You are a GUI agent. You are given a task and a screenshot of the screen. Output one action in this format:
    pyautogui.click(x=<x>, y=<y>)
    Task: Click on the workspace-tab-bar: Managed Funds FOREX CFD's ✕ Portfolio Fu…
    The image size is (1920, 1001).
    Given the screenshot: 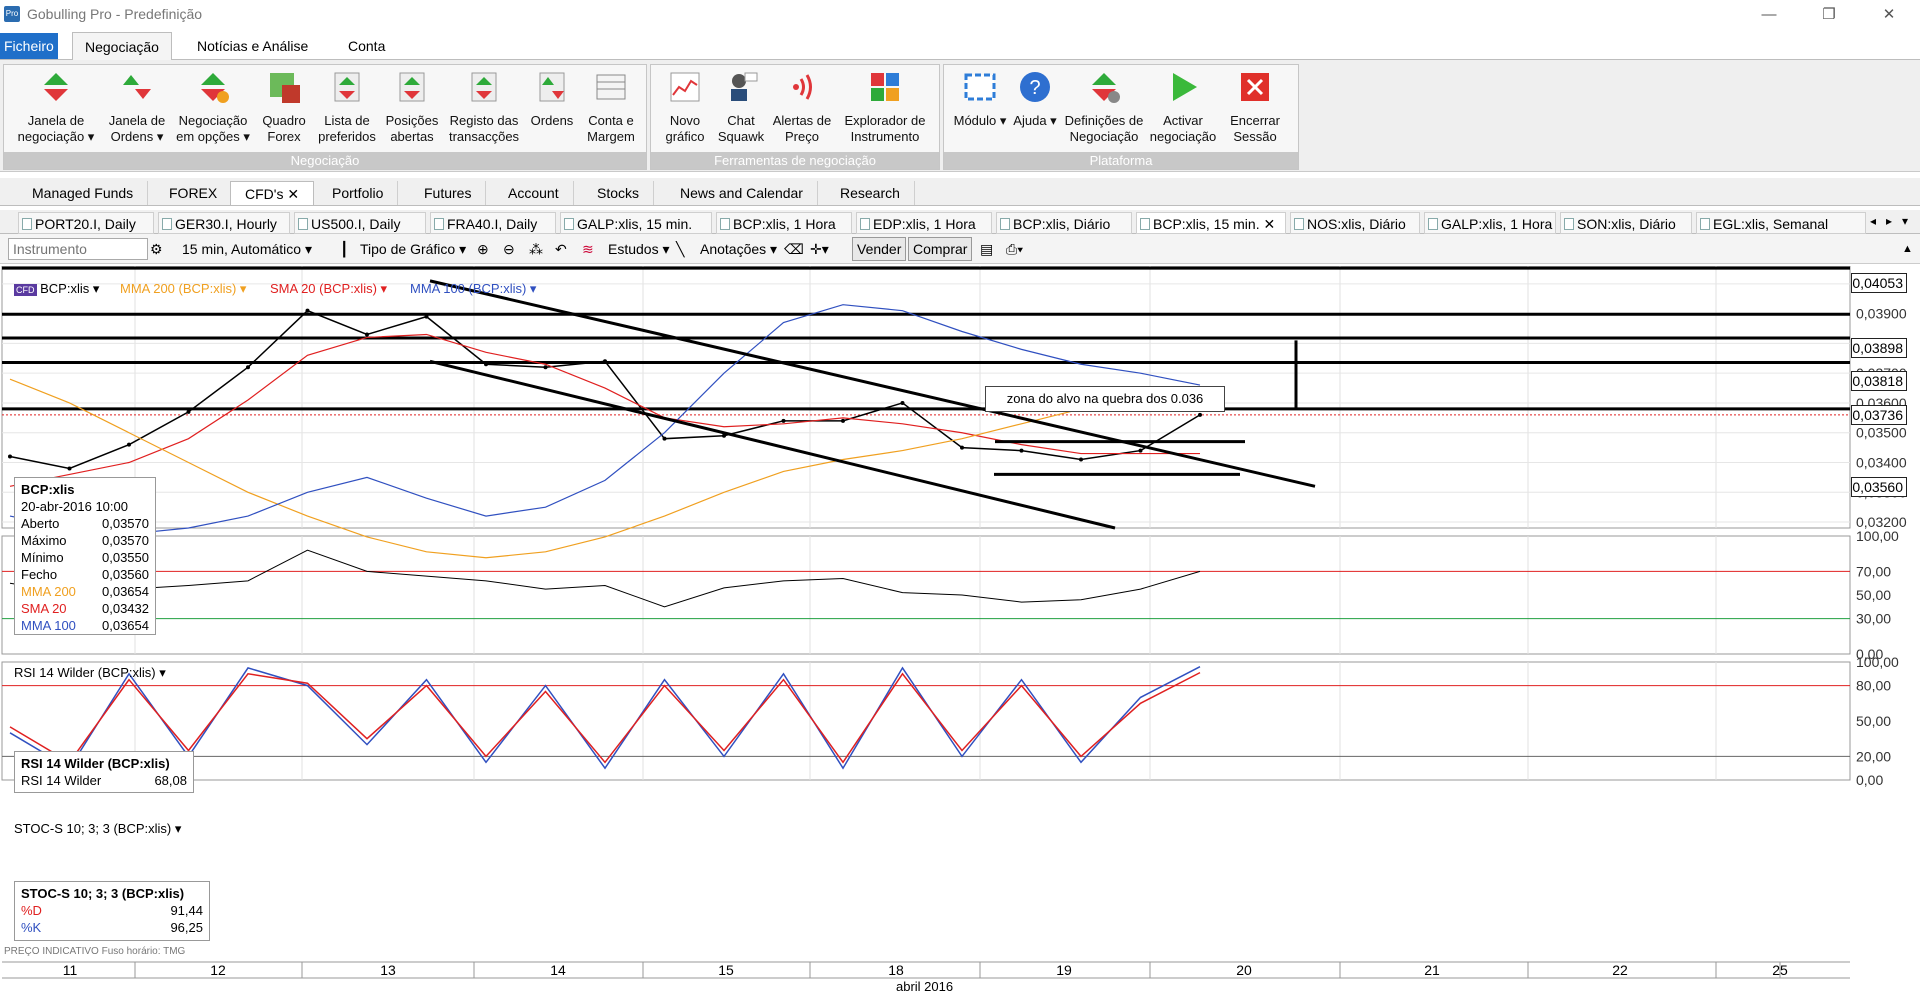 What is the action you would take?
    pyautogui.click(x=960, y=192)
    